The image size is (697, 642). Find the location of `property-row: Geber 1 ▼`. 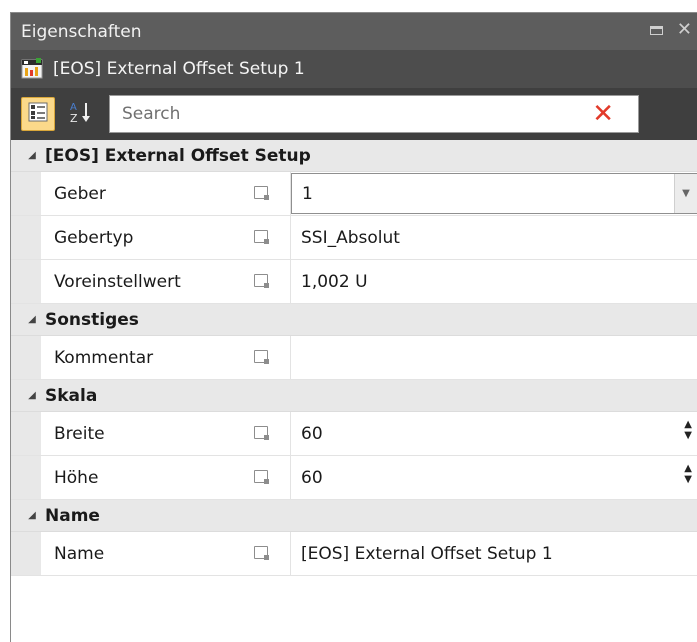

property-row: Geber 1 ▼ is located at coordinates (354, 194).